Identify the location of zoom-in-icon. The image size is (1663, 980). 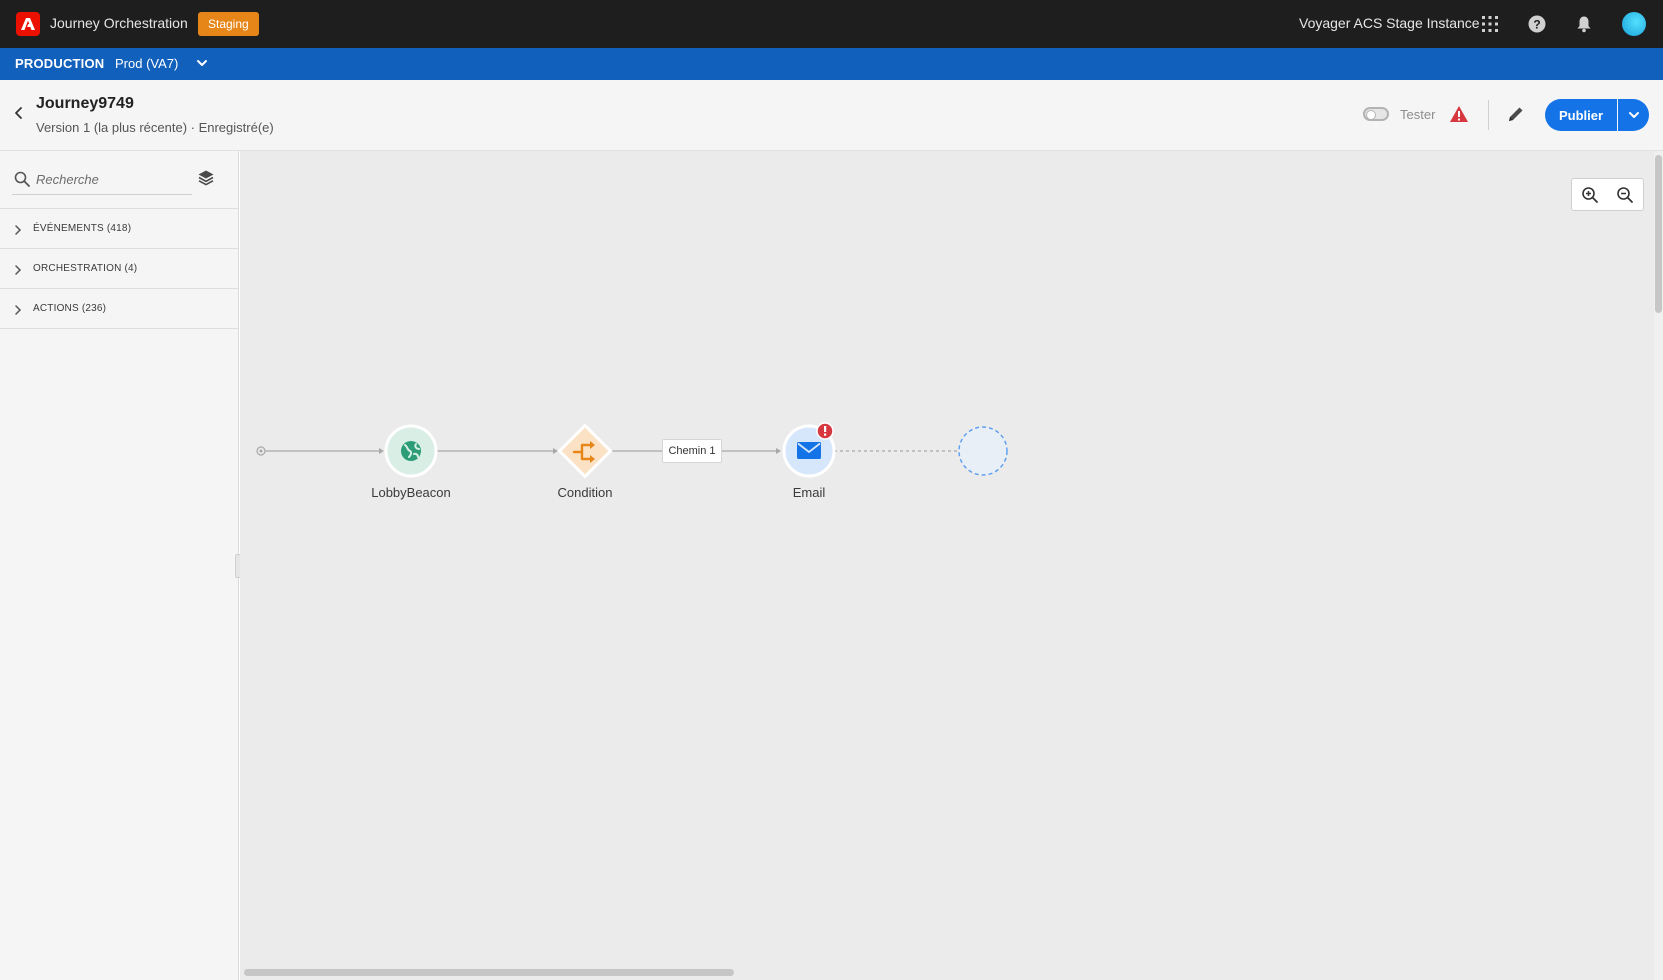
(1590, 194).